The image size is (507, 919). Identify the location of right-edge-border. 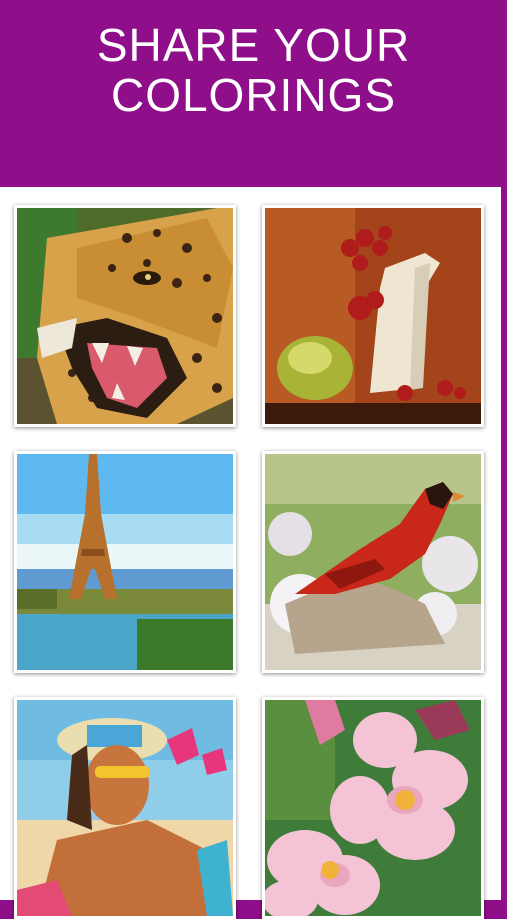
(504, 543).